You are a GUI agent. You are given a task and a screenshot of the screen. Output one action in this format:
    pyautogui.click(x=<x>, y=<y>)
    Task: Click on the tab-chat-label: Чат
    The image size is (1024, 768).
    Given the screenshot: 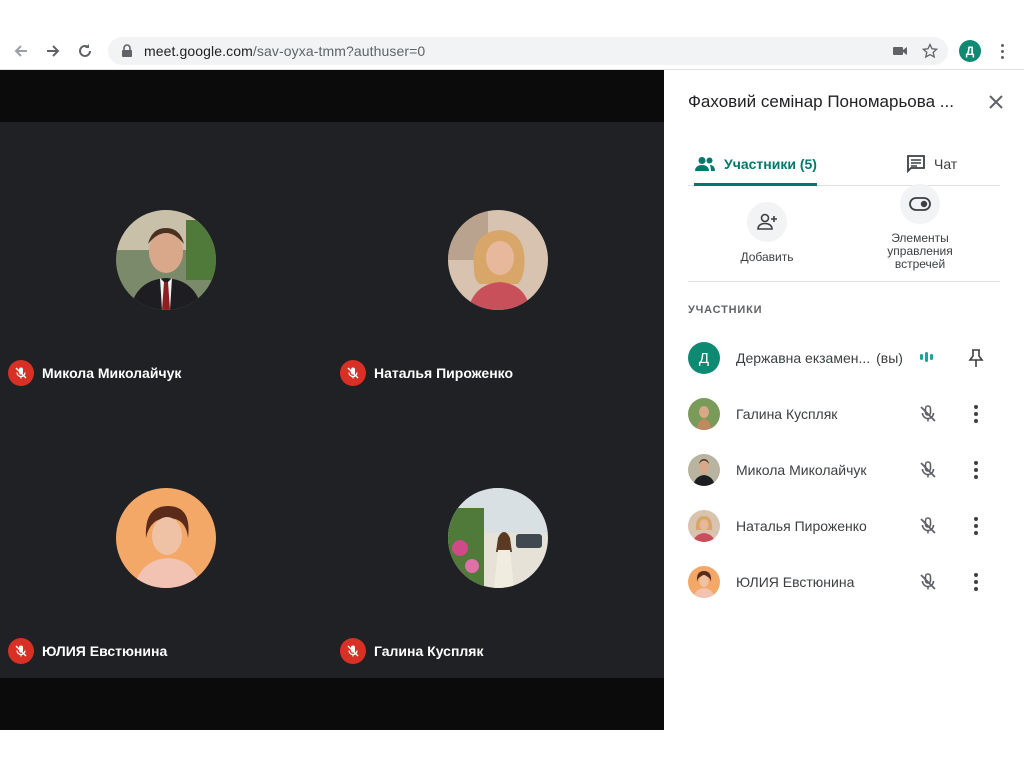 What is the action you would take?
    pyautogui.click(x=946, y=164)
    